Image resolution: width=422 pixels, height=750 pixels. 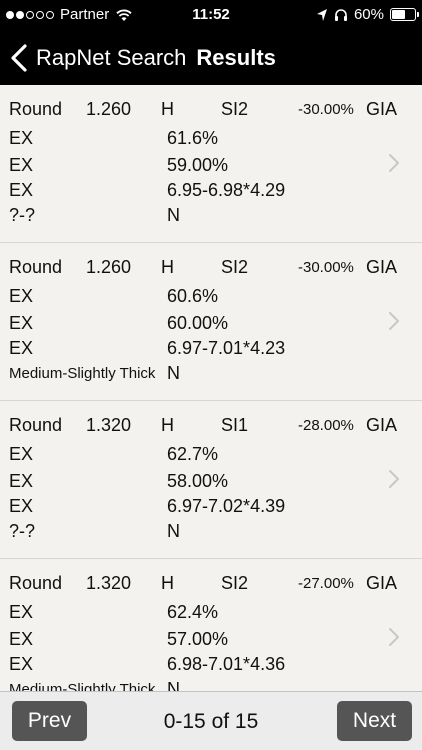 I want to click on table-value: 57.00%, so click(x=198, y=639).